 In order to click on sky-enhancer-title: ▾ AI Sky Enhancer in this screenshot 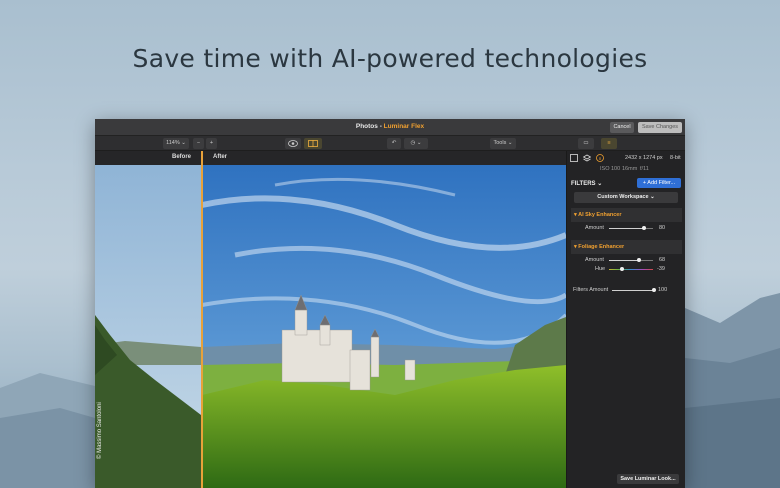, I will do `click(598, 215)`.